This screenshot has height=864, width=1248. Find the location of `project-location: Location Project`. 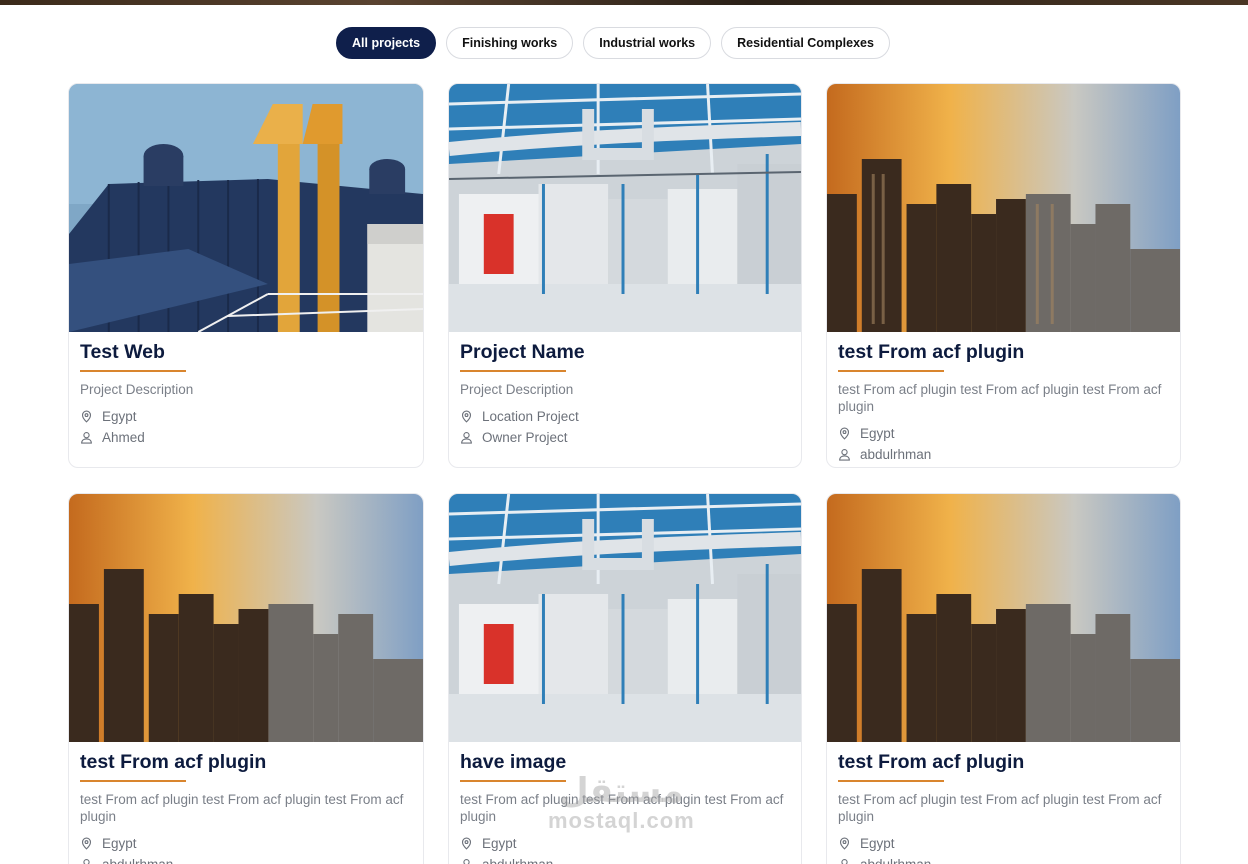

project-location: Location Project is located at coordinates (625, 416).